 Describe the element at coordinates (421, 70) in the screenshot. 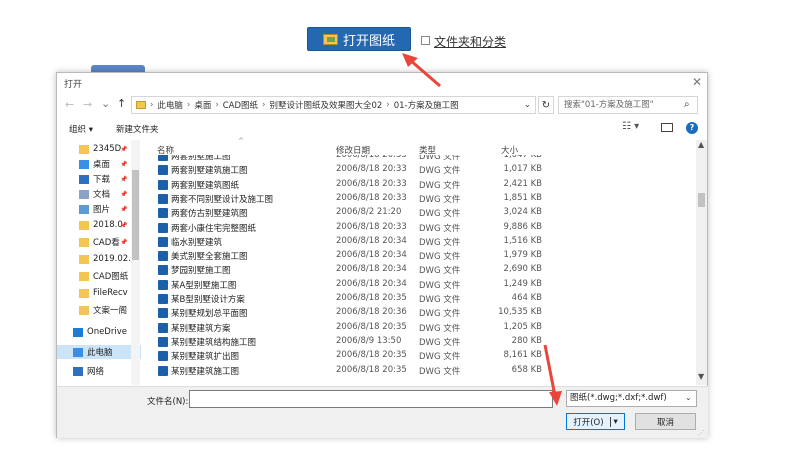

I see `arrow-to-open-button` at that location.